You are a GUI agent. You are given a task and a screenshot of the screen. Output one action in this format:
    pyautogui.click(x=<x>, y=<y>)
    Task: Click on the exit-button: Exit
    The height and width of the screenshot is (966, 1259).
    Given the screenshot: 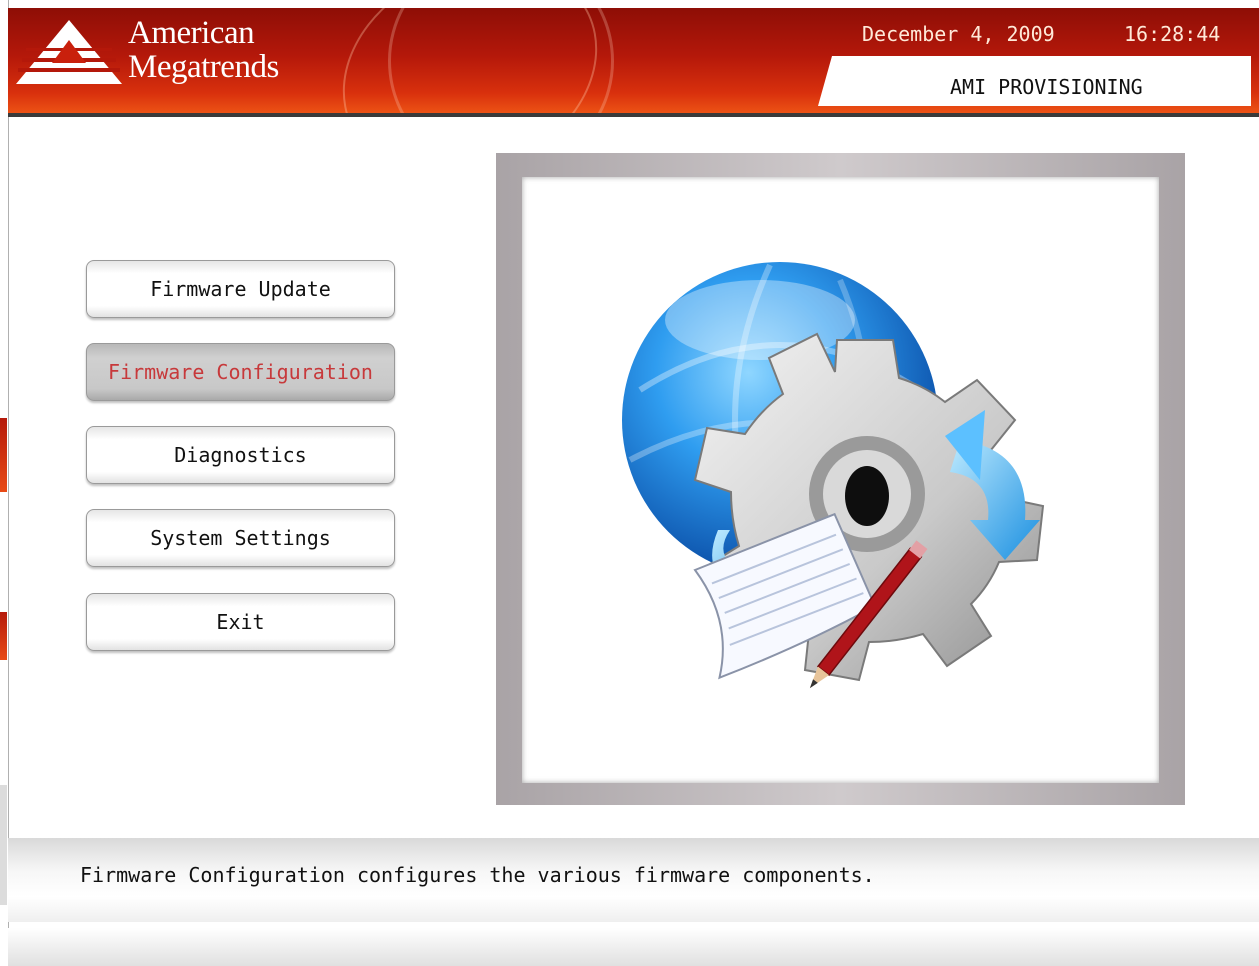 What is the action you would take?
    pyautogui.click(x=240, y=622)
    